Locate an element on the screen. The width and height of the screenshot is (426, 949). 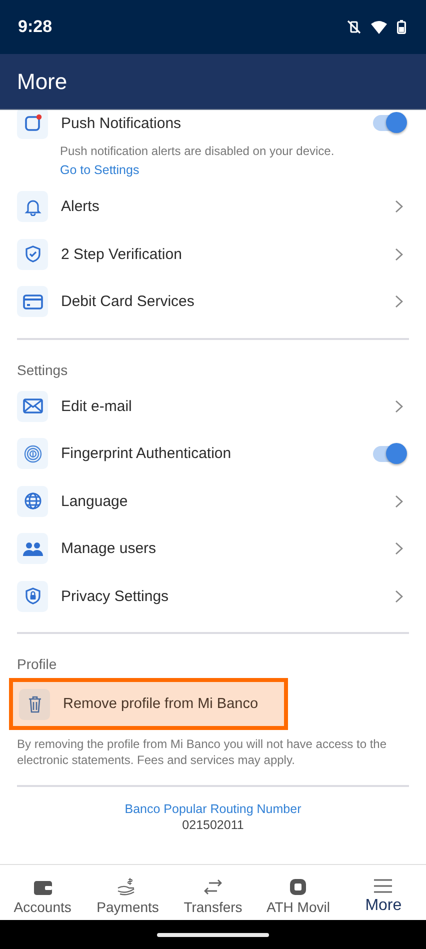
nav-tab: More is located at coordinates (383, 892).